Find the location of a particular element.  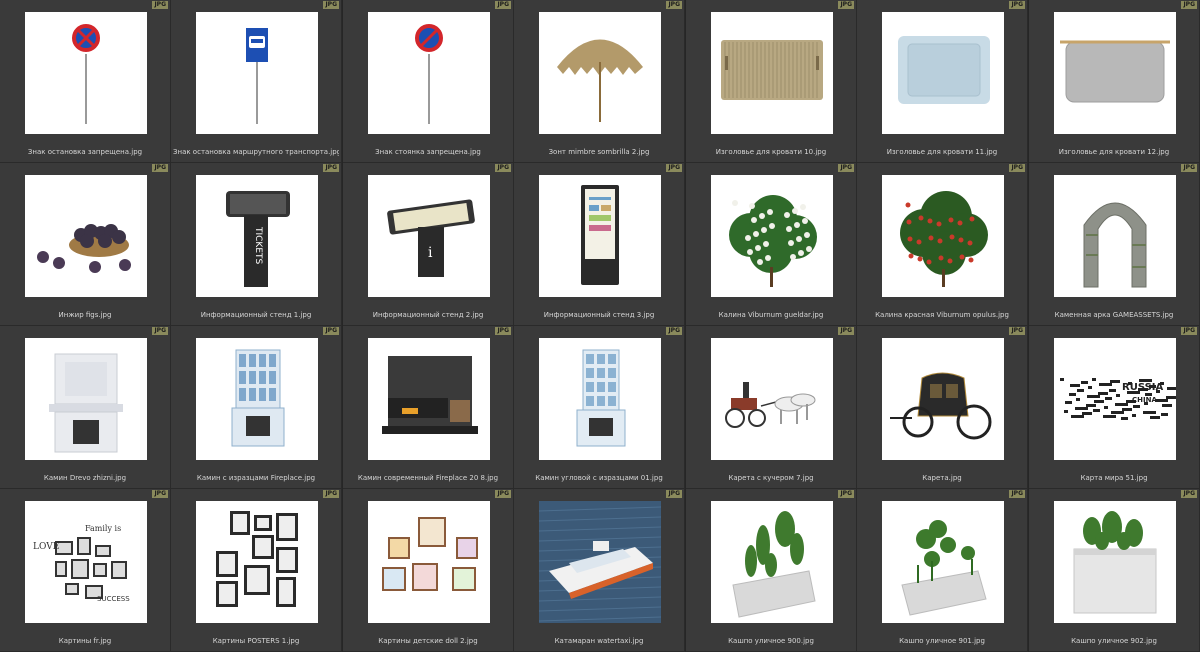

file-thumbnail: LOVE Family is SUCCESS JPG Картины fr.jpg is located at coordinates (85, 570).